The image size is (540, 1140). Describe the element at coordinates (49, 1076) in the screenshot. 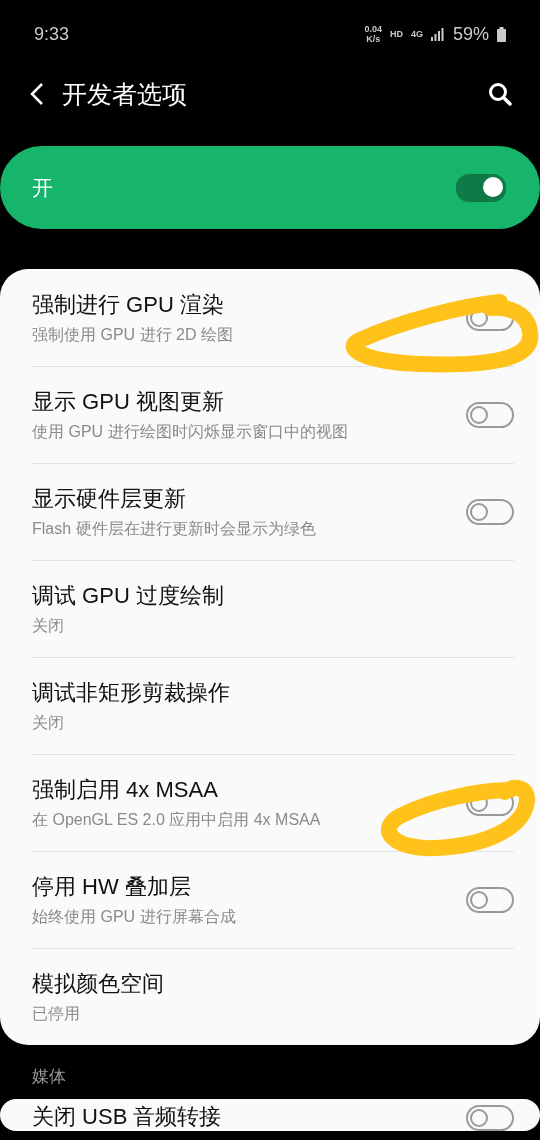

I see `section-header: 媒体` at that location.